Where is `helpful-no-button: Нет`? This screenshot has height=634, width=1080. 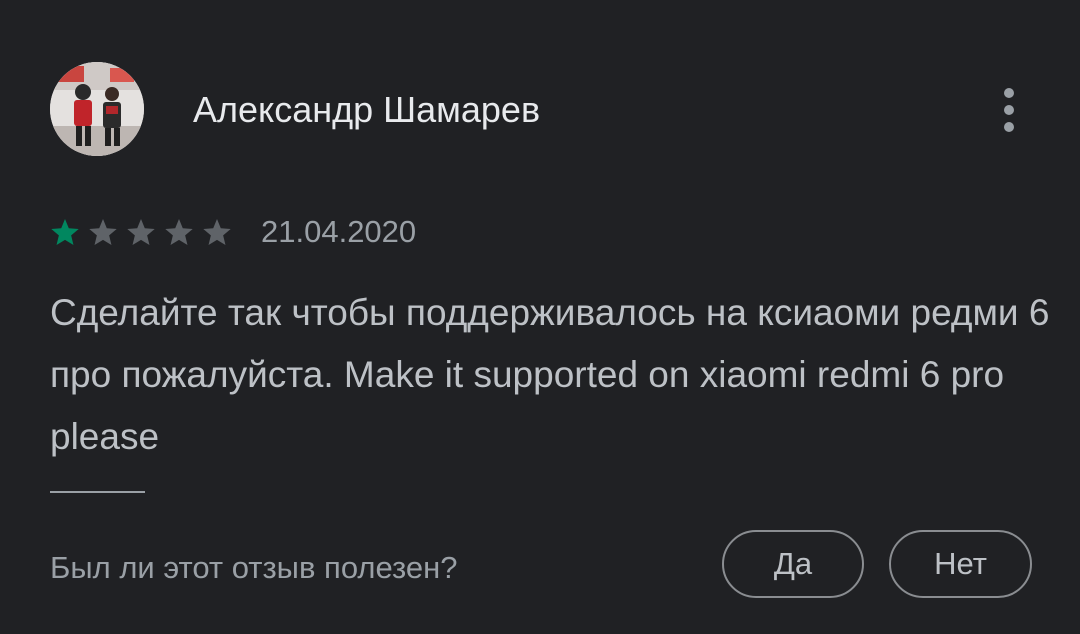 helpful-no-button: Нет is located at coordinates (960, 564).